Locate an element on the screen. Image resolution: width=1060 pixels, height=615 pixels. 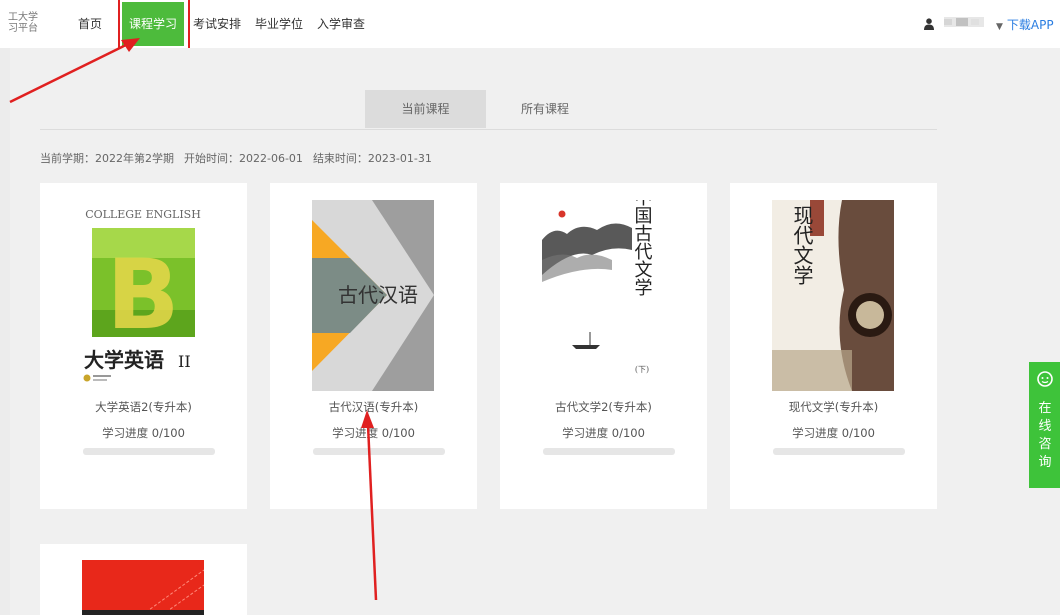
download-app-link: ▼ 下载APP is located at coordinates (1025, 24).